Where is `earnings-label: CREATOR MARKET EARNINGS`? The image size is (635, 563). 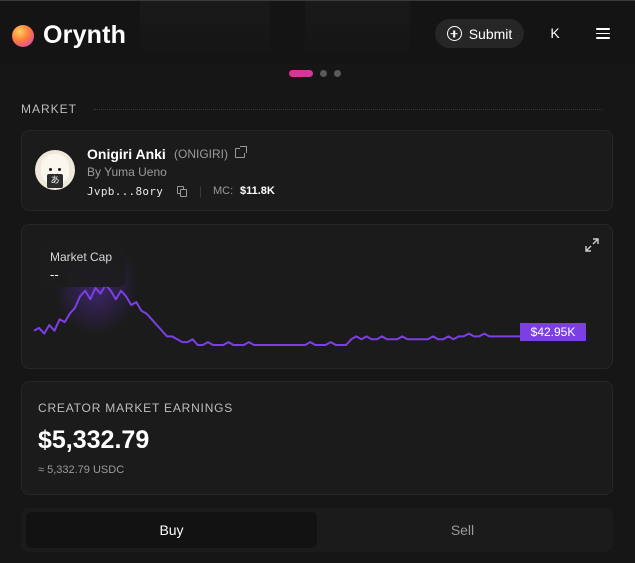
earnings-label: CREATOR MARKET EARNINGS is located at coordinates (136, 408).